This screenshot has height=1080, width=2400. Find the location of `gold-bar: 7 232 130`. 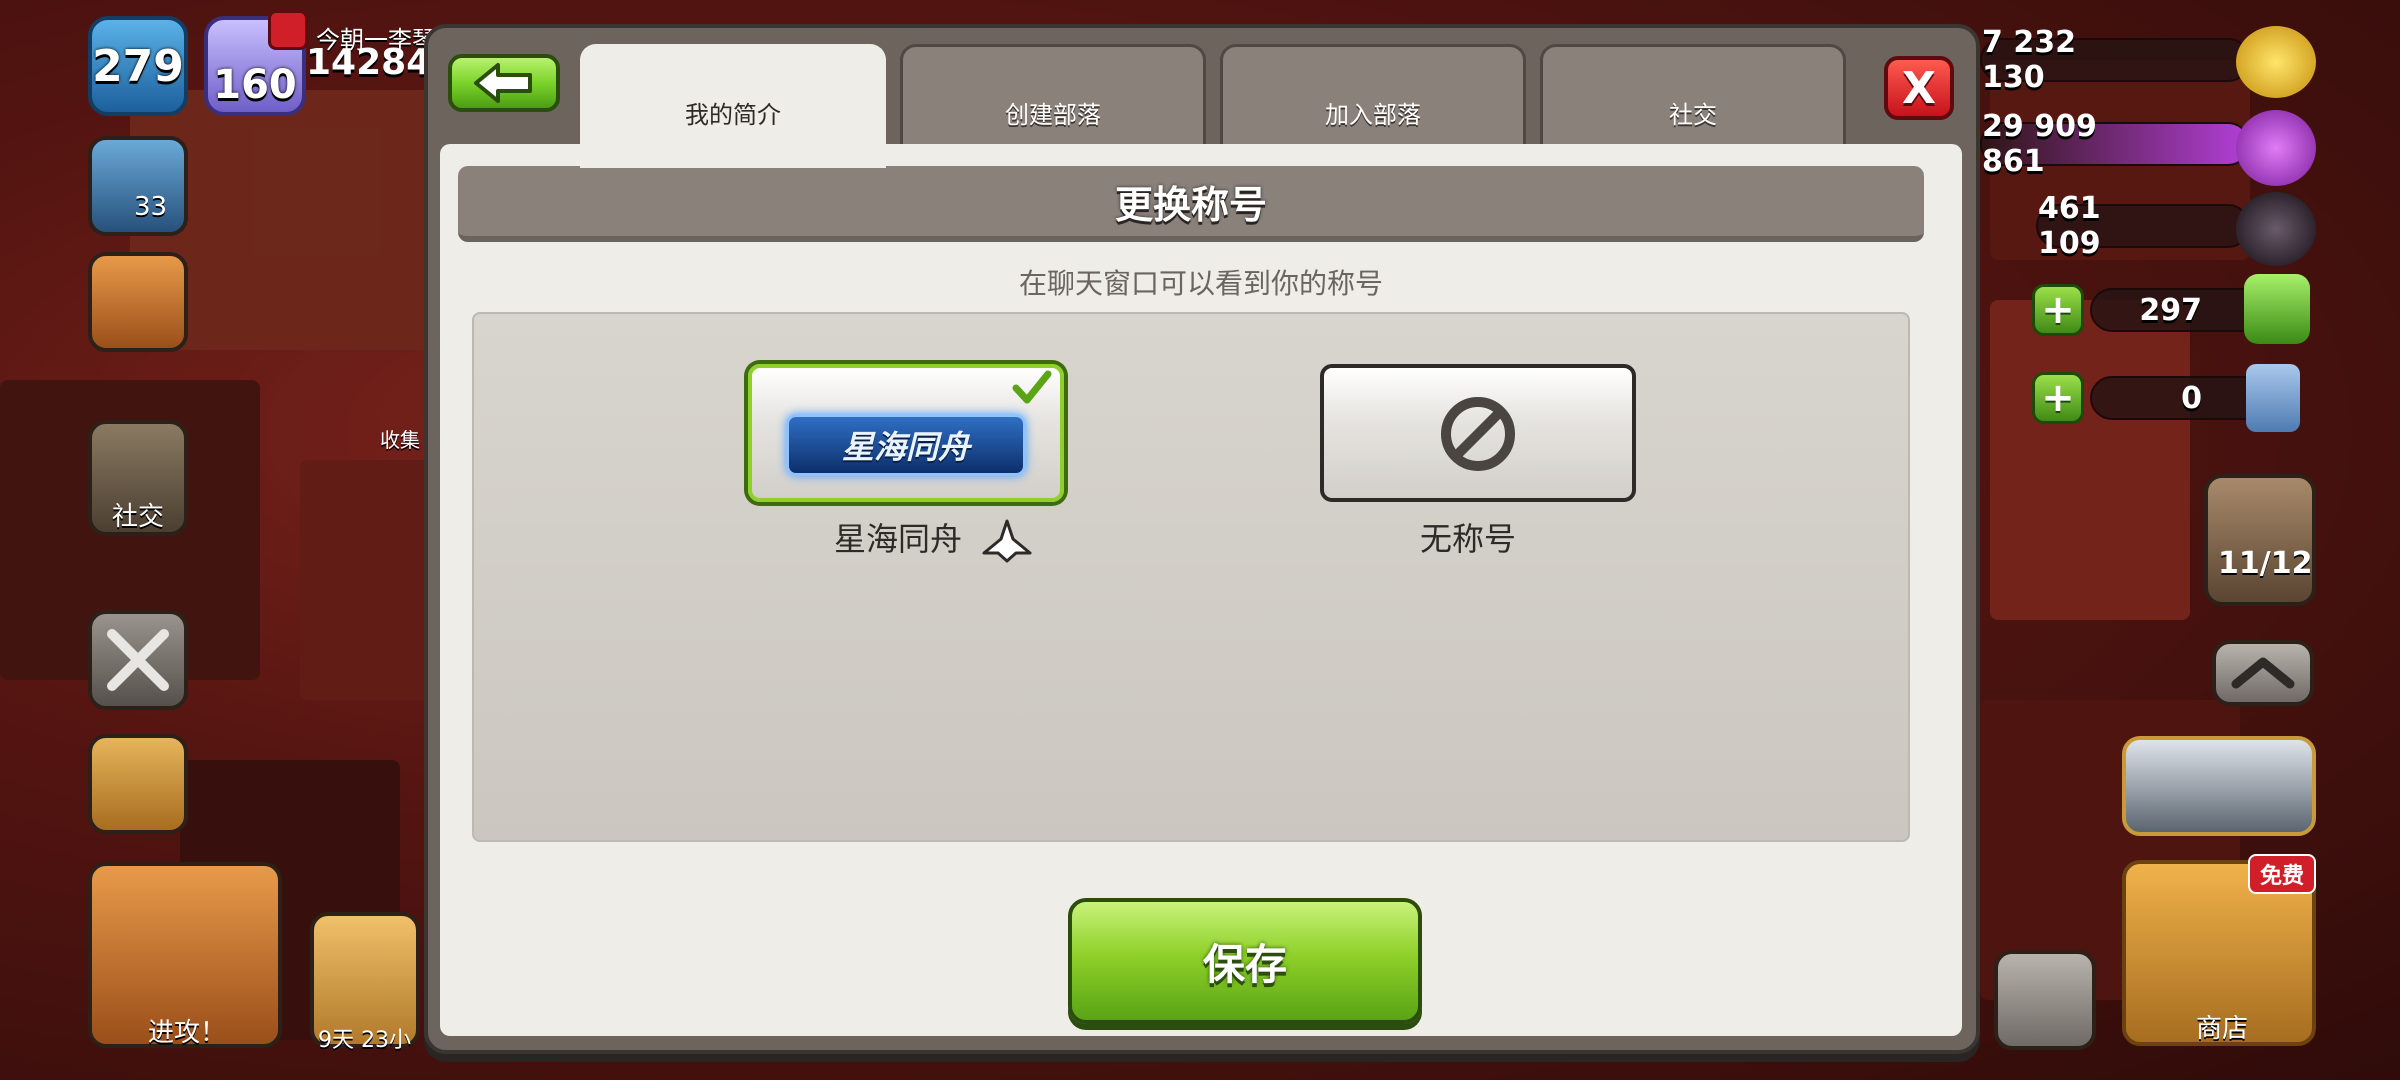

gold-bar: 7 232 130 is located at coordinates (2115, 60).